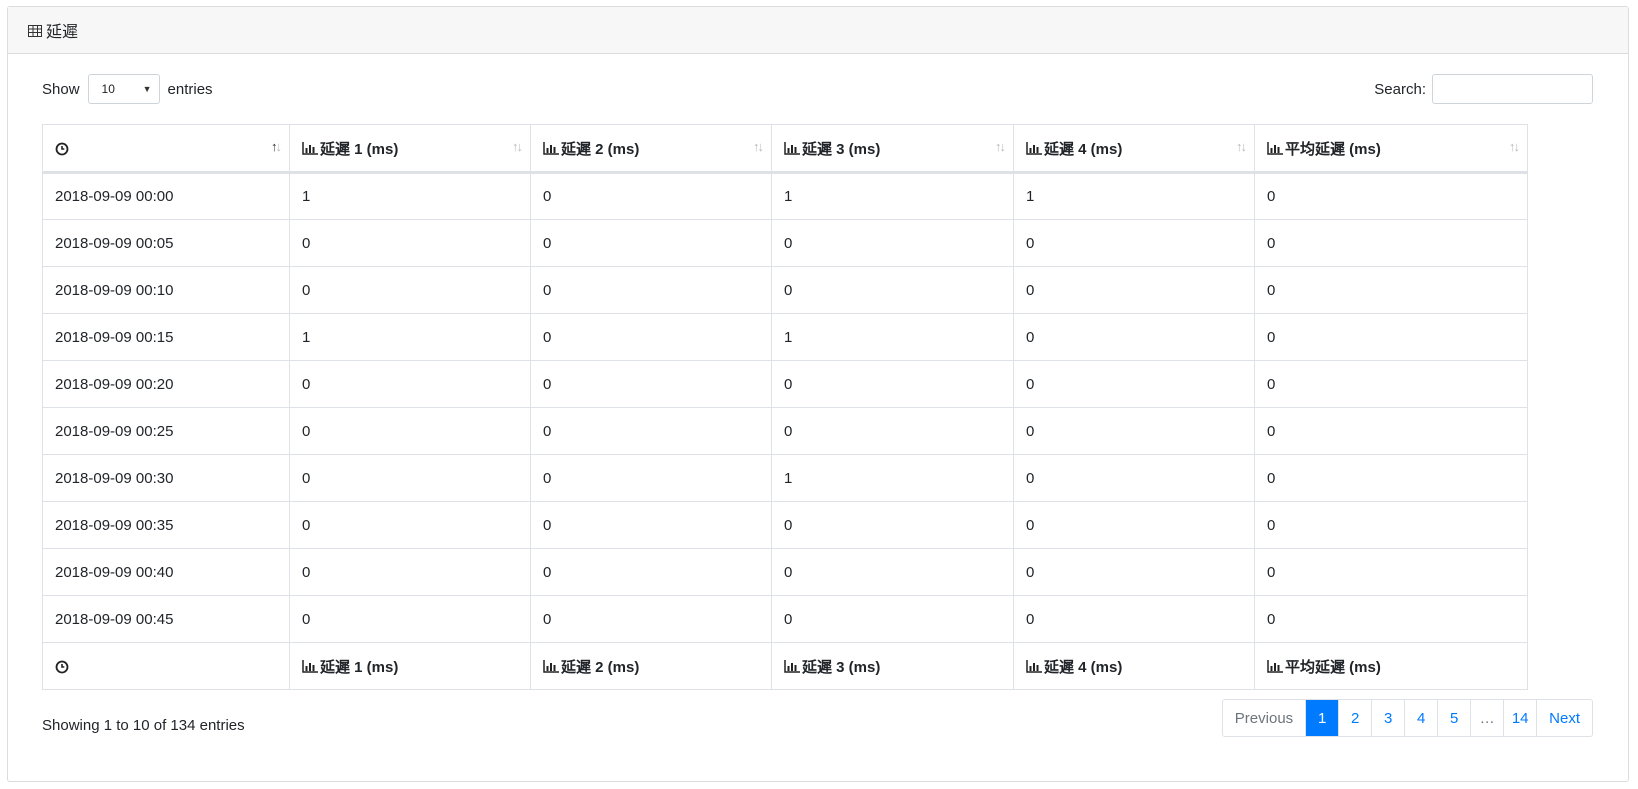 This screenshot has width=1638, height=789. Describe the element at coordinates (359, 667) in the screenshot. I see `column-label: 延遲 1 (ms)` at that location.